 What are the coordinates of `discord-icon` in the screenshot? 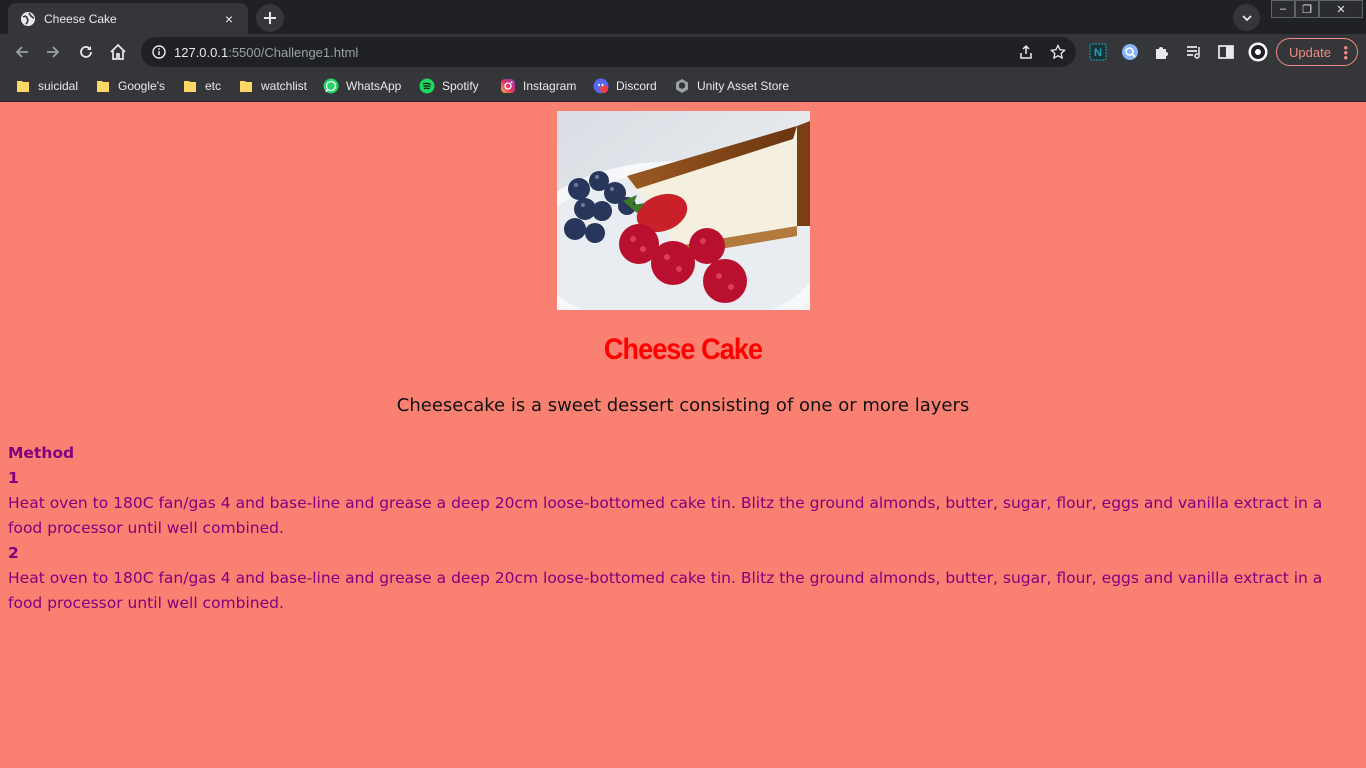 It's located at (601, 86).